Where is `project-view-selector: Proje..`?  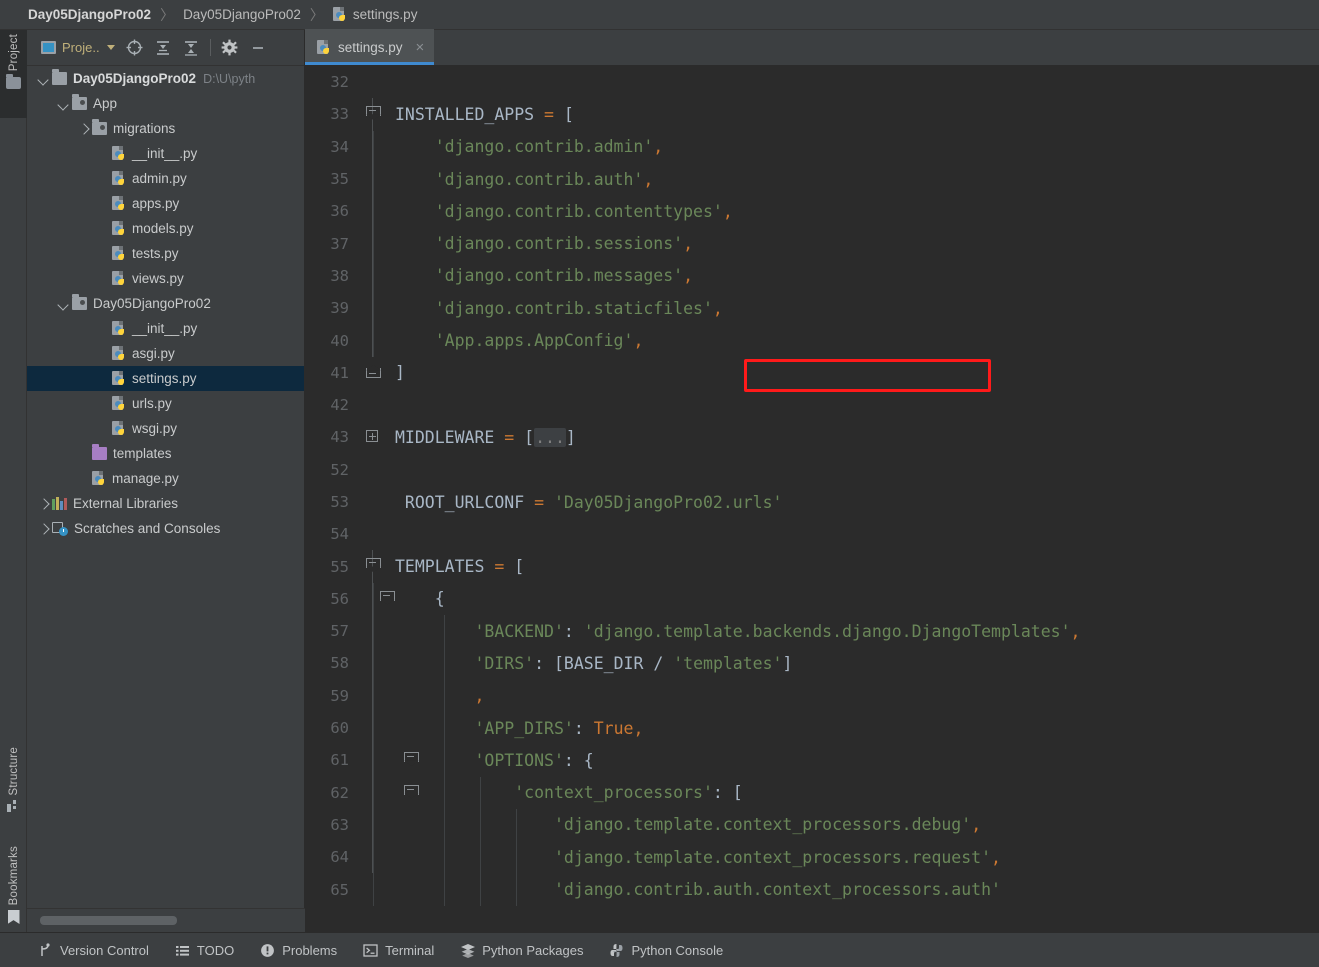 project-view-selector: Proje.. is located at coordinates (80, 48).